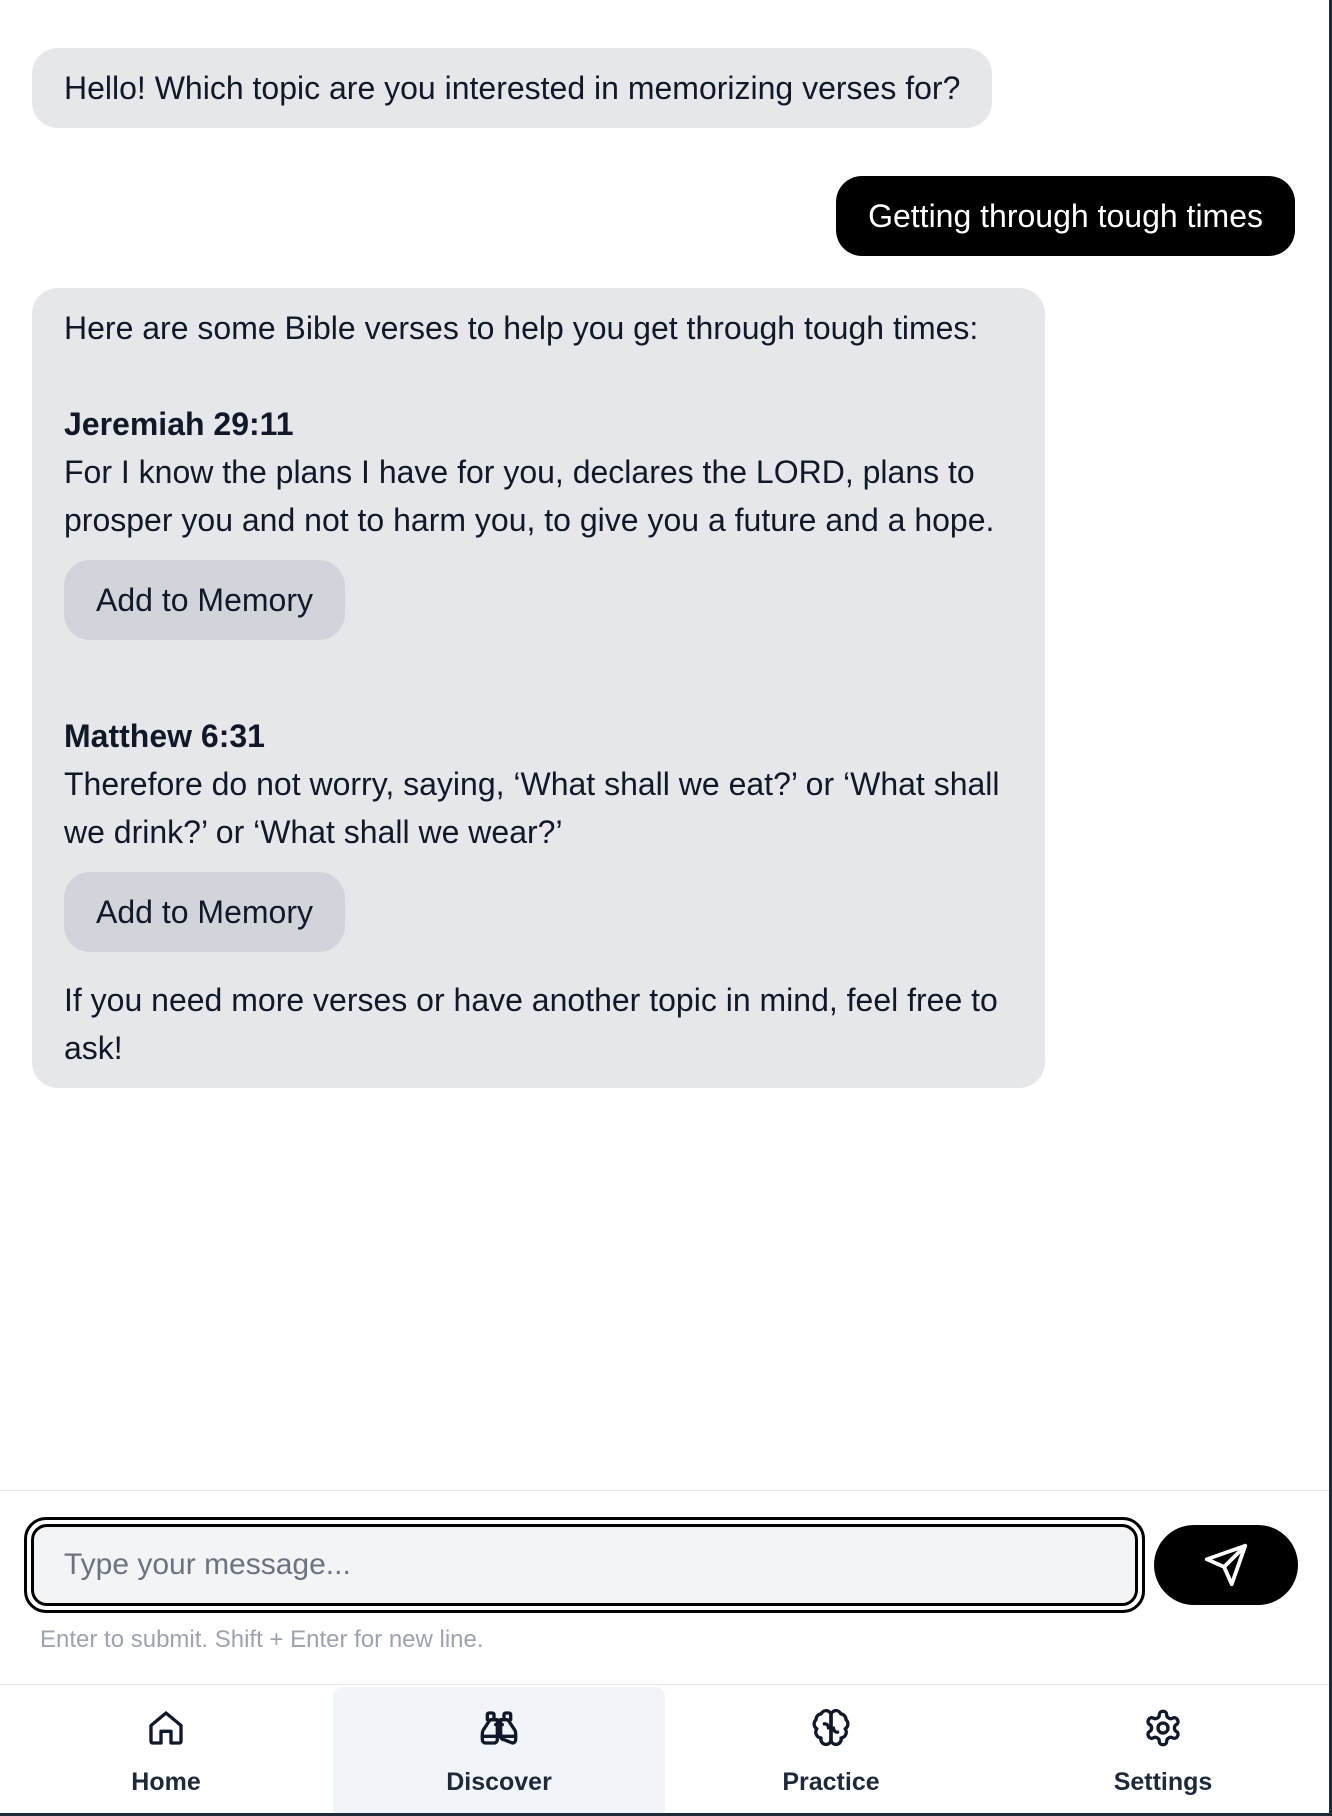 This screenshot has height=1816, width=1332. What do you see at coordinates (831, 1728) in the screenshot?
I see `brain-icon` at bounding box center [831, 1728].